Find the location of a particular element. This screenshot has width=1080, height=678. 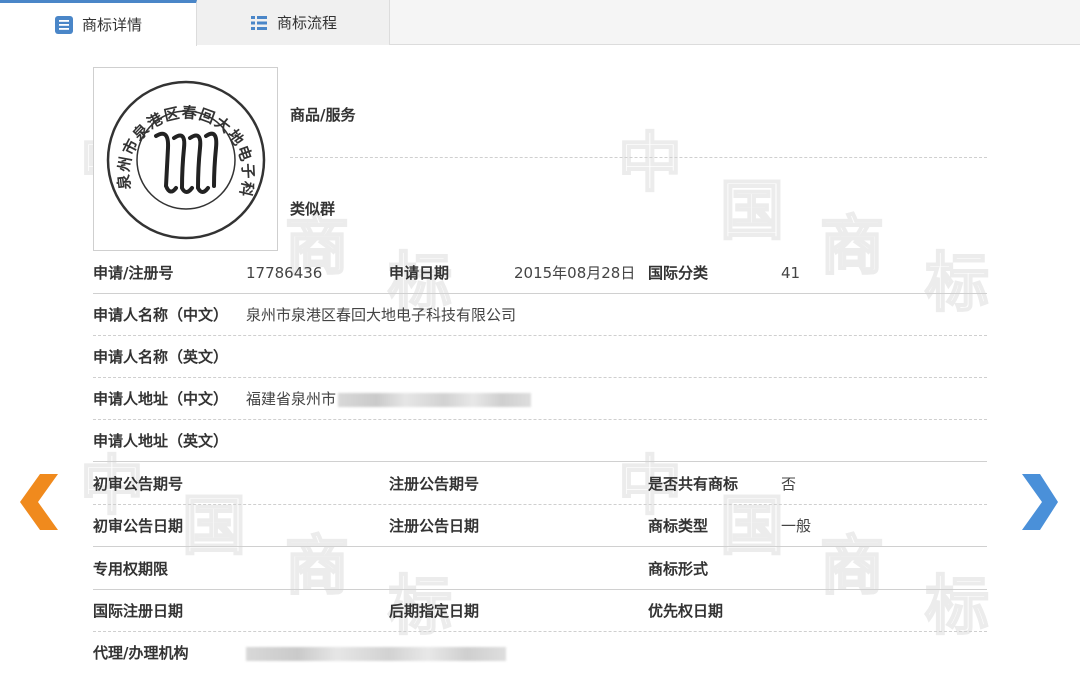

prev-arrow-button is located at coordinates (40, 502).